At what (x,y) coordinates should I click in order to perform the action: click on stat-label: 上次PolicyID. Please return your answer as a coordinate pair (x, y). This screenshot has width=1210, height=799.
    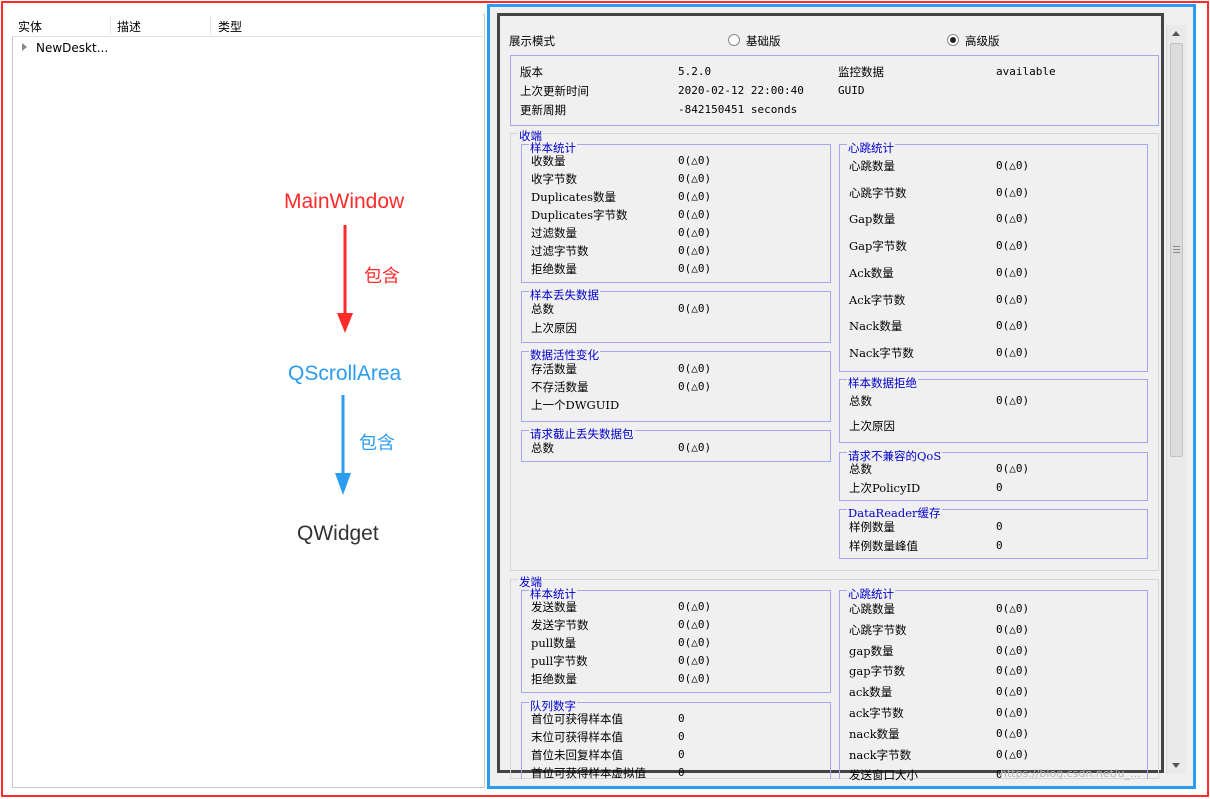
    Looking at the image, I should click on (885, 488).